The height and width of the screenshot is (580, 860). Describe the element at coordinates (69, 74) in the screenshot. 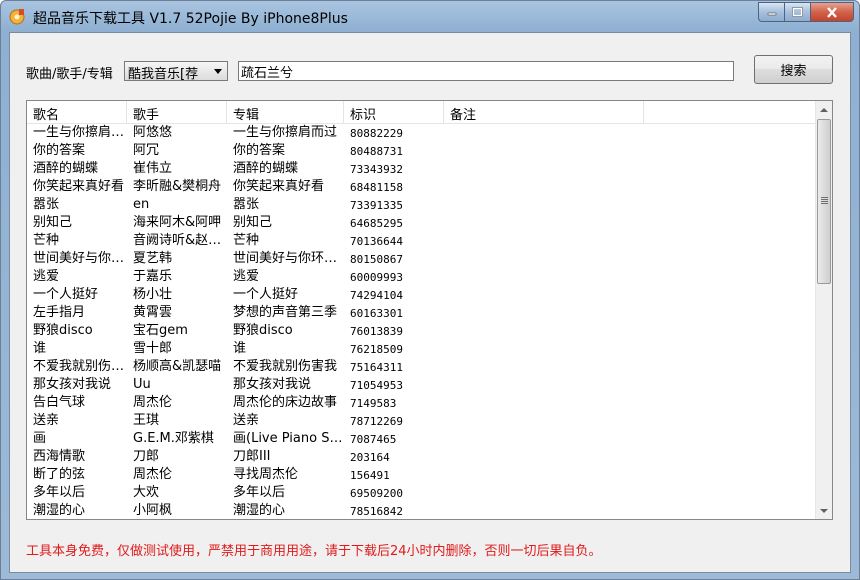

I see `search-label: 歌曲/歌手/专辑` at that location.